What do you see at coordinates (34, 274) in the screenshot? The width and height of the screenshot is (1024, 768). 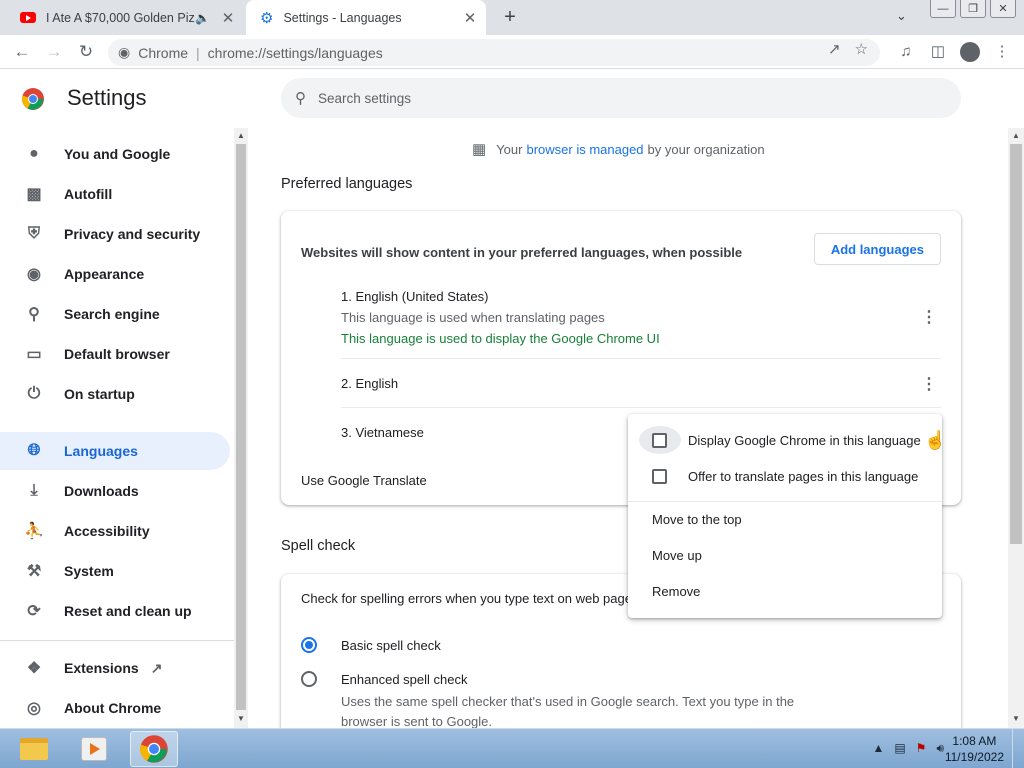 I see `palette-icon: ◉` at bounding box center [34, 274].